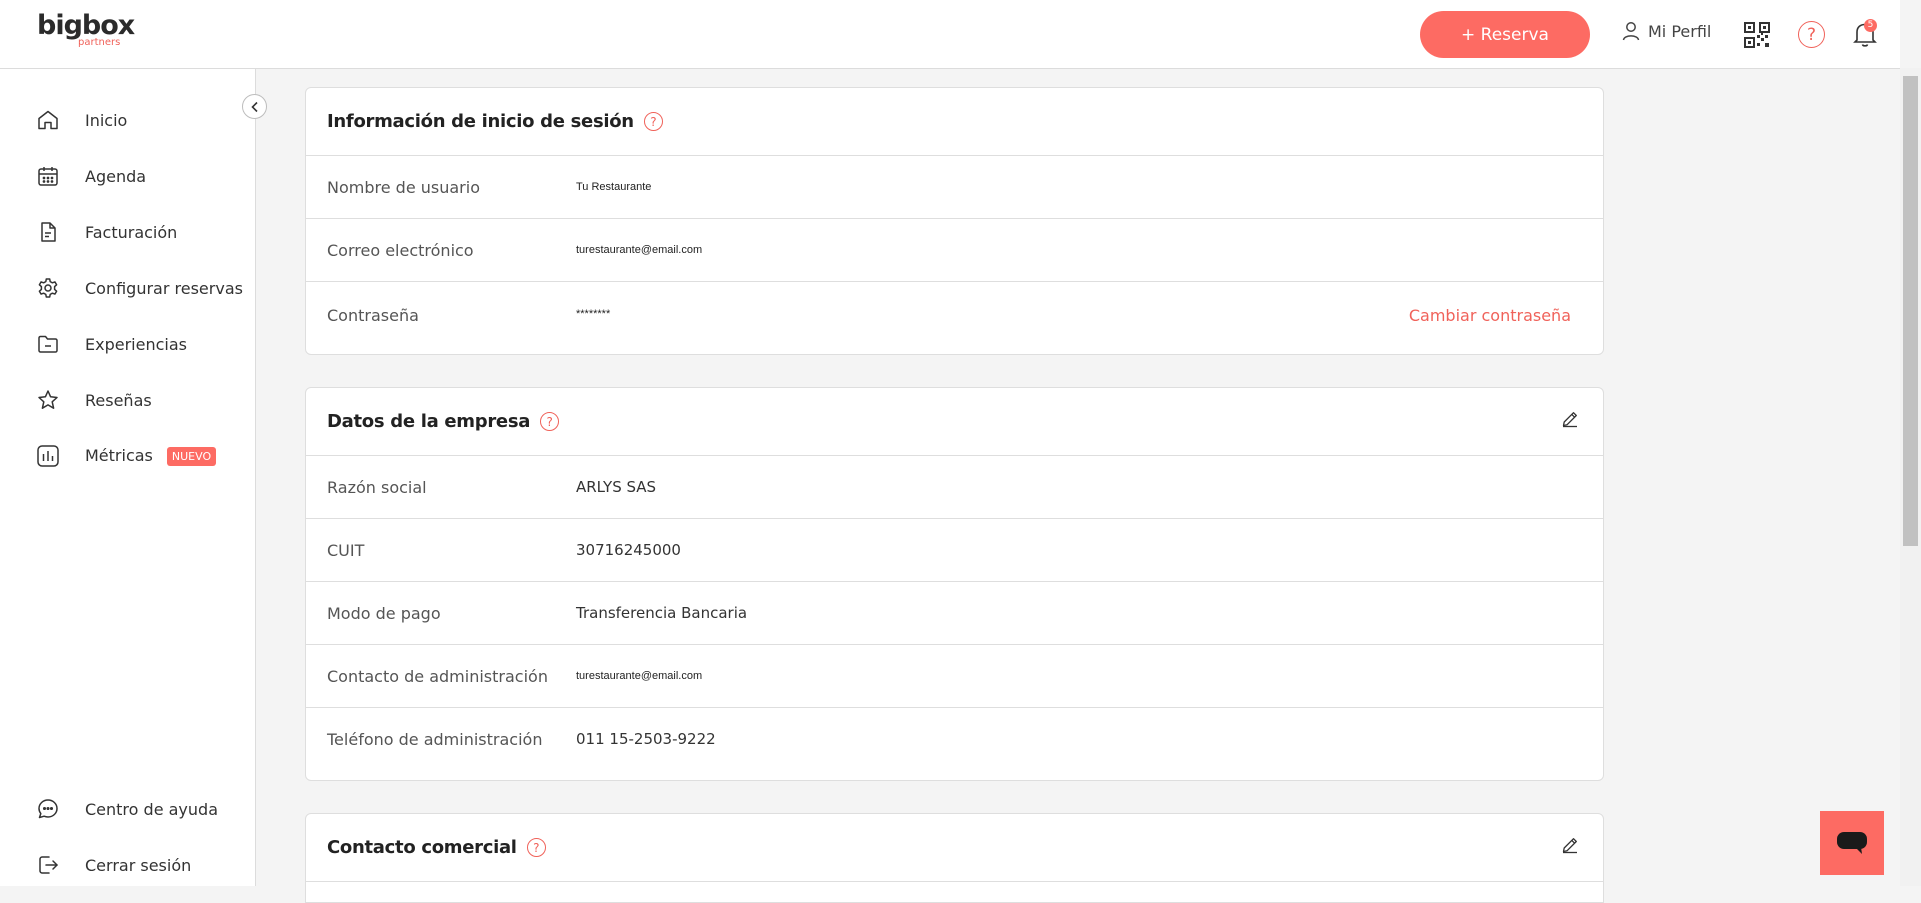 Image resolution: width=1921 pixels, height=903 pixels. I want to click on row-label: CUIT, so click(346, 550).